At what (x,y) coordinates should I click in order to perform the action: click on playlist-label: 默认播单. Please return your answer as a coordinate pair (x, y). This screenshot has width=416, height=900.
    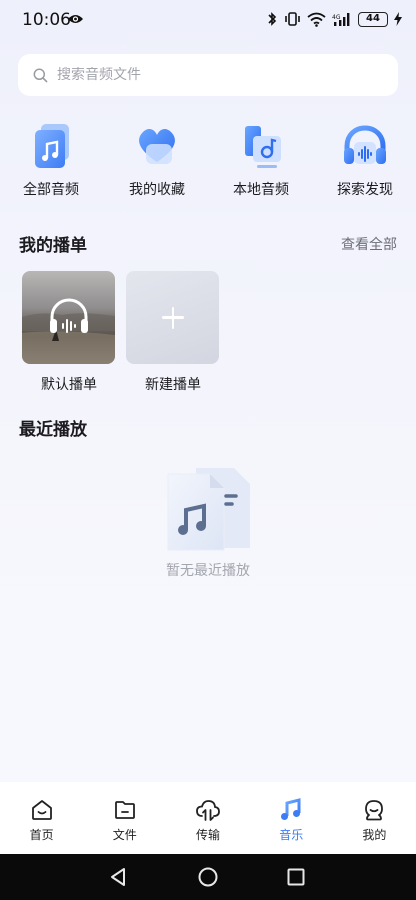
    Looking at the image, I should click on (69, 385).